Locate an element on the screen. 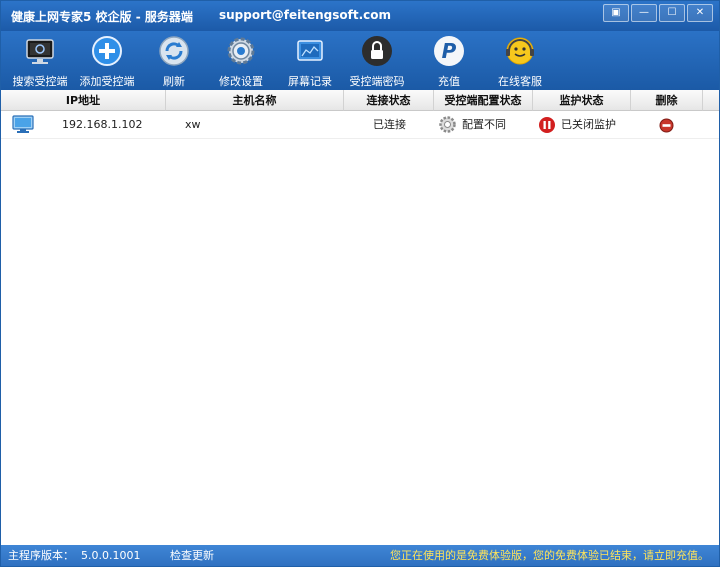 This screenshot has height=567, width=720. toolbar: 搜索受控端 添加受控端 刷新 修改设置 屏幕记录 受控端密码 P 充值 在线客服 is located at coordinates (360, 60).